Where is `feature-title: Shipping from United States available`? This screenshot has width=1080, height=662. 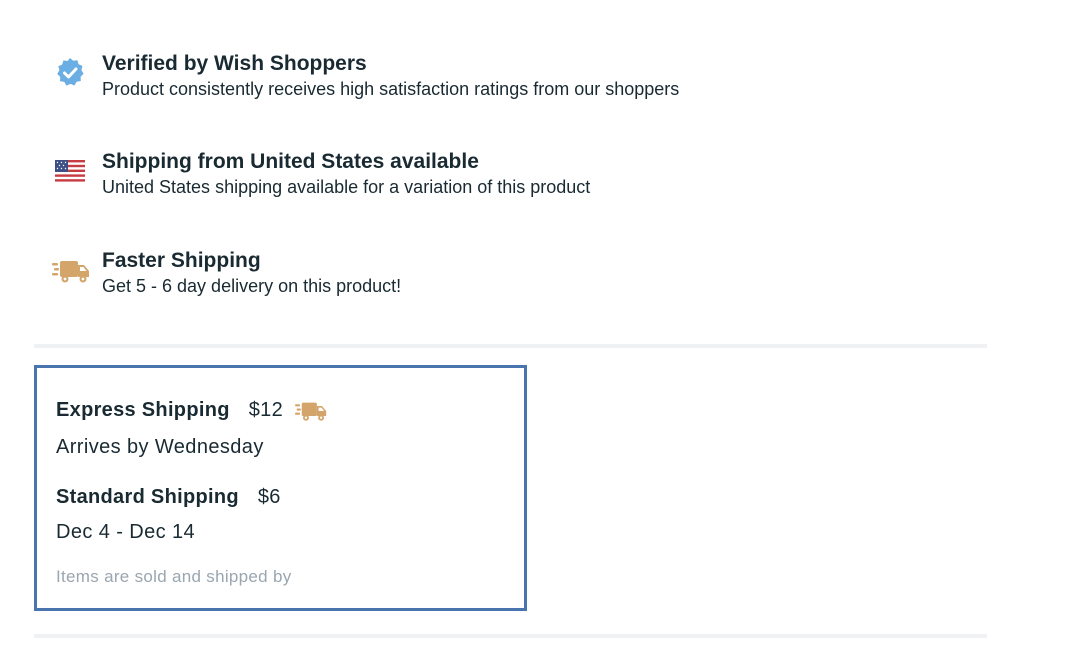 feature-title: Shipping from United States available is located at coordinates (290, 161).